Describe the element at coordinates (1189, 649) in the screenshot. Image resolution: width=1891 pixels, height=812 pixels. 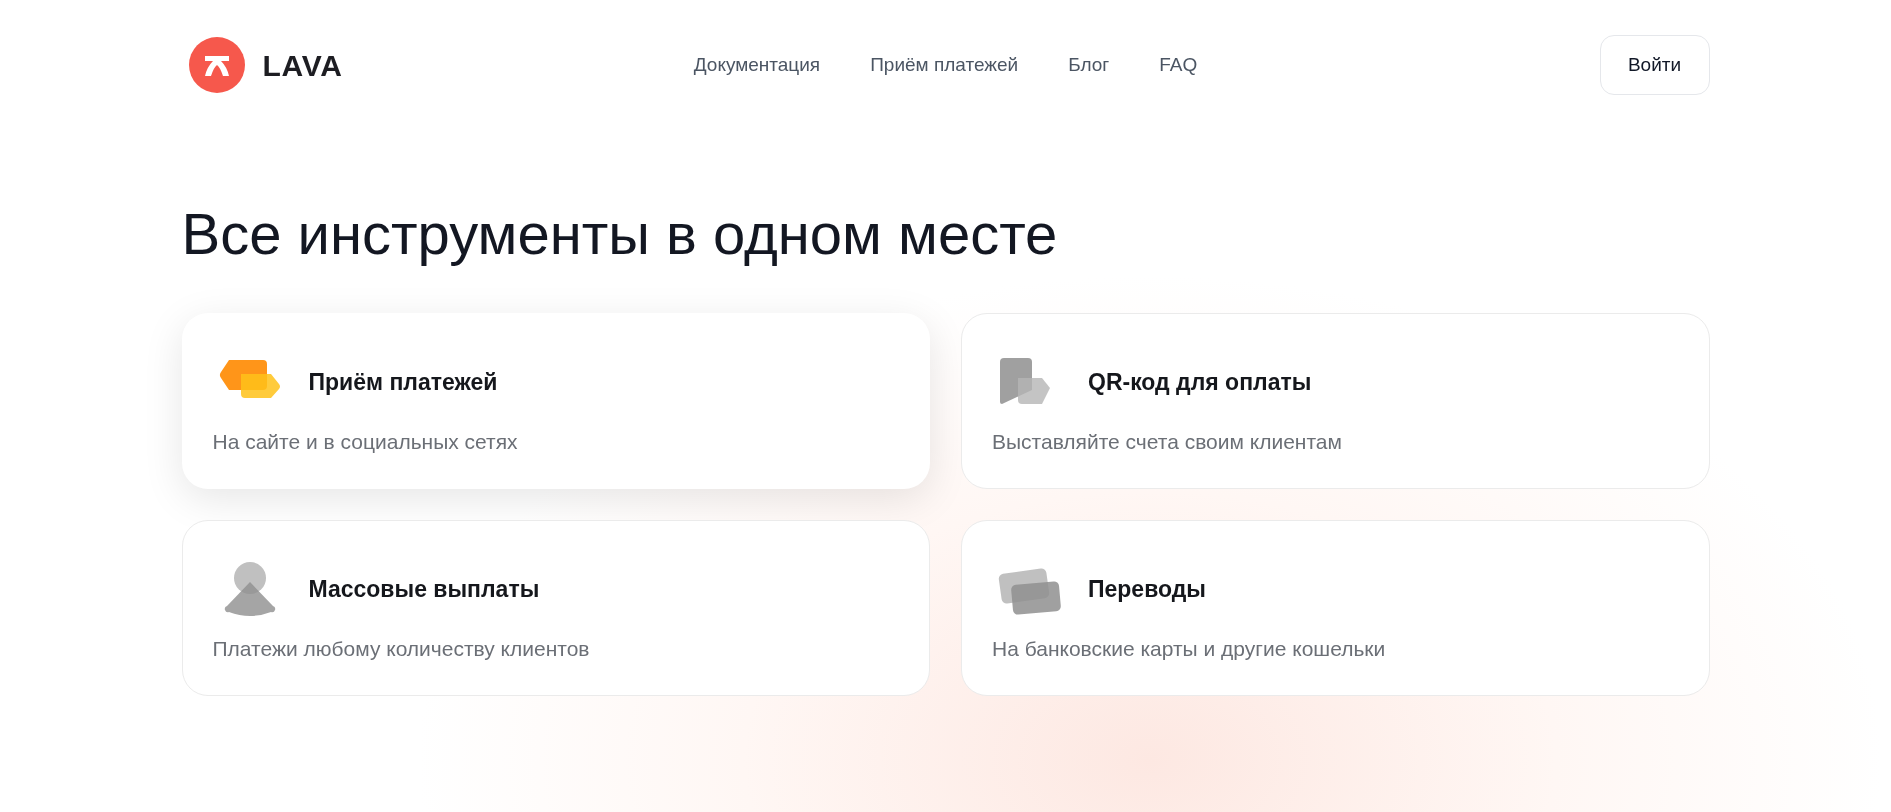
I see `card-subtitle: На банковские карты и другие кошельки` at that location.